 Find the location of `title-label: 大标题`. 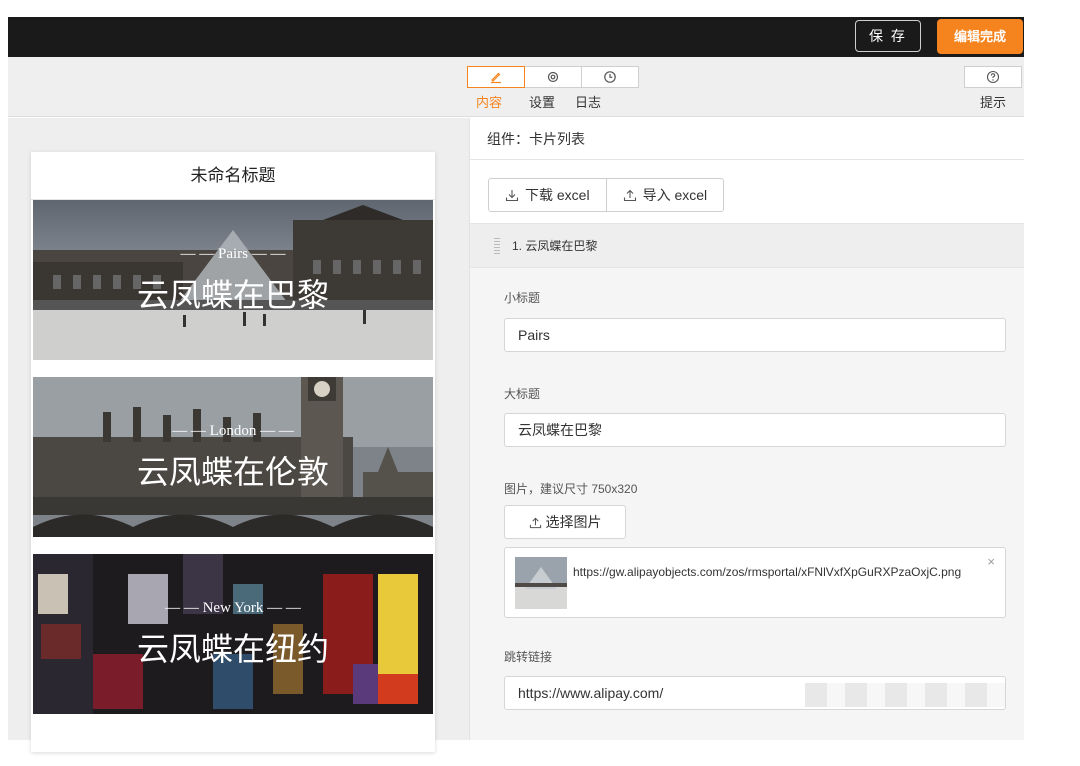

title-label: 大标题 is located at coordinates (522, 394).